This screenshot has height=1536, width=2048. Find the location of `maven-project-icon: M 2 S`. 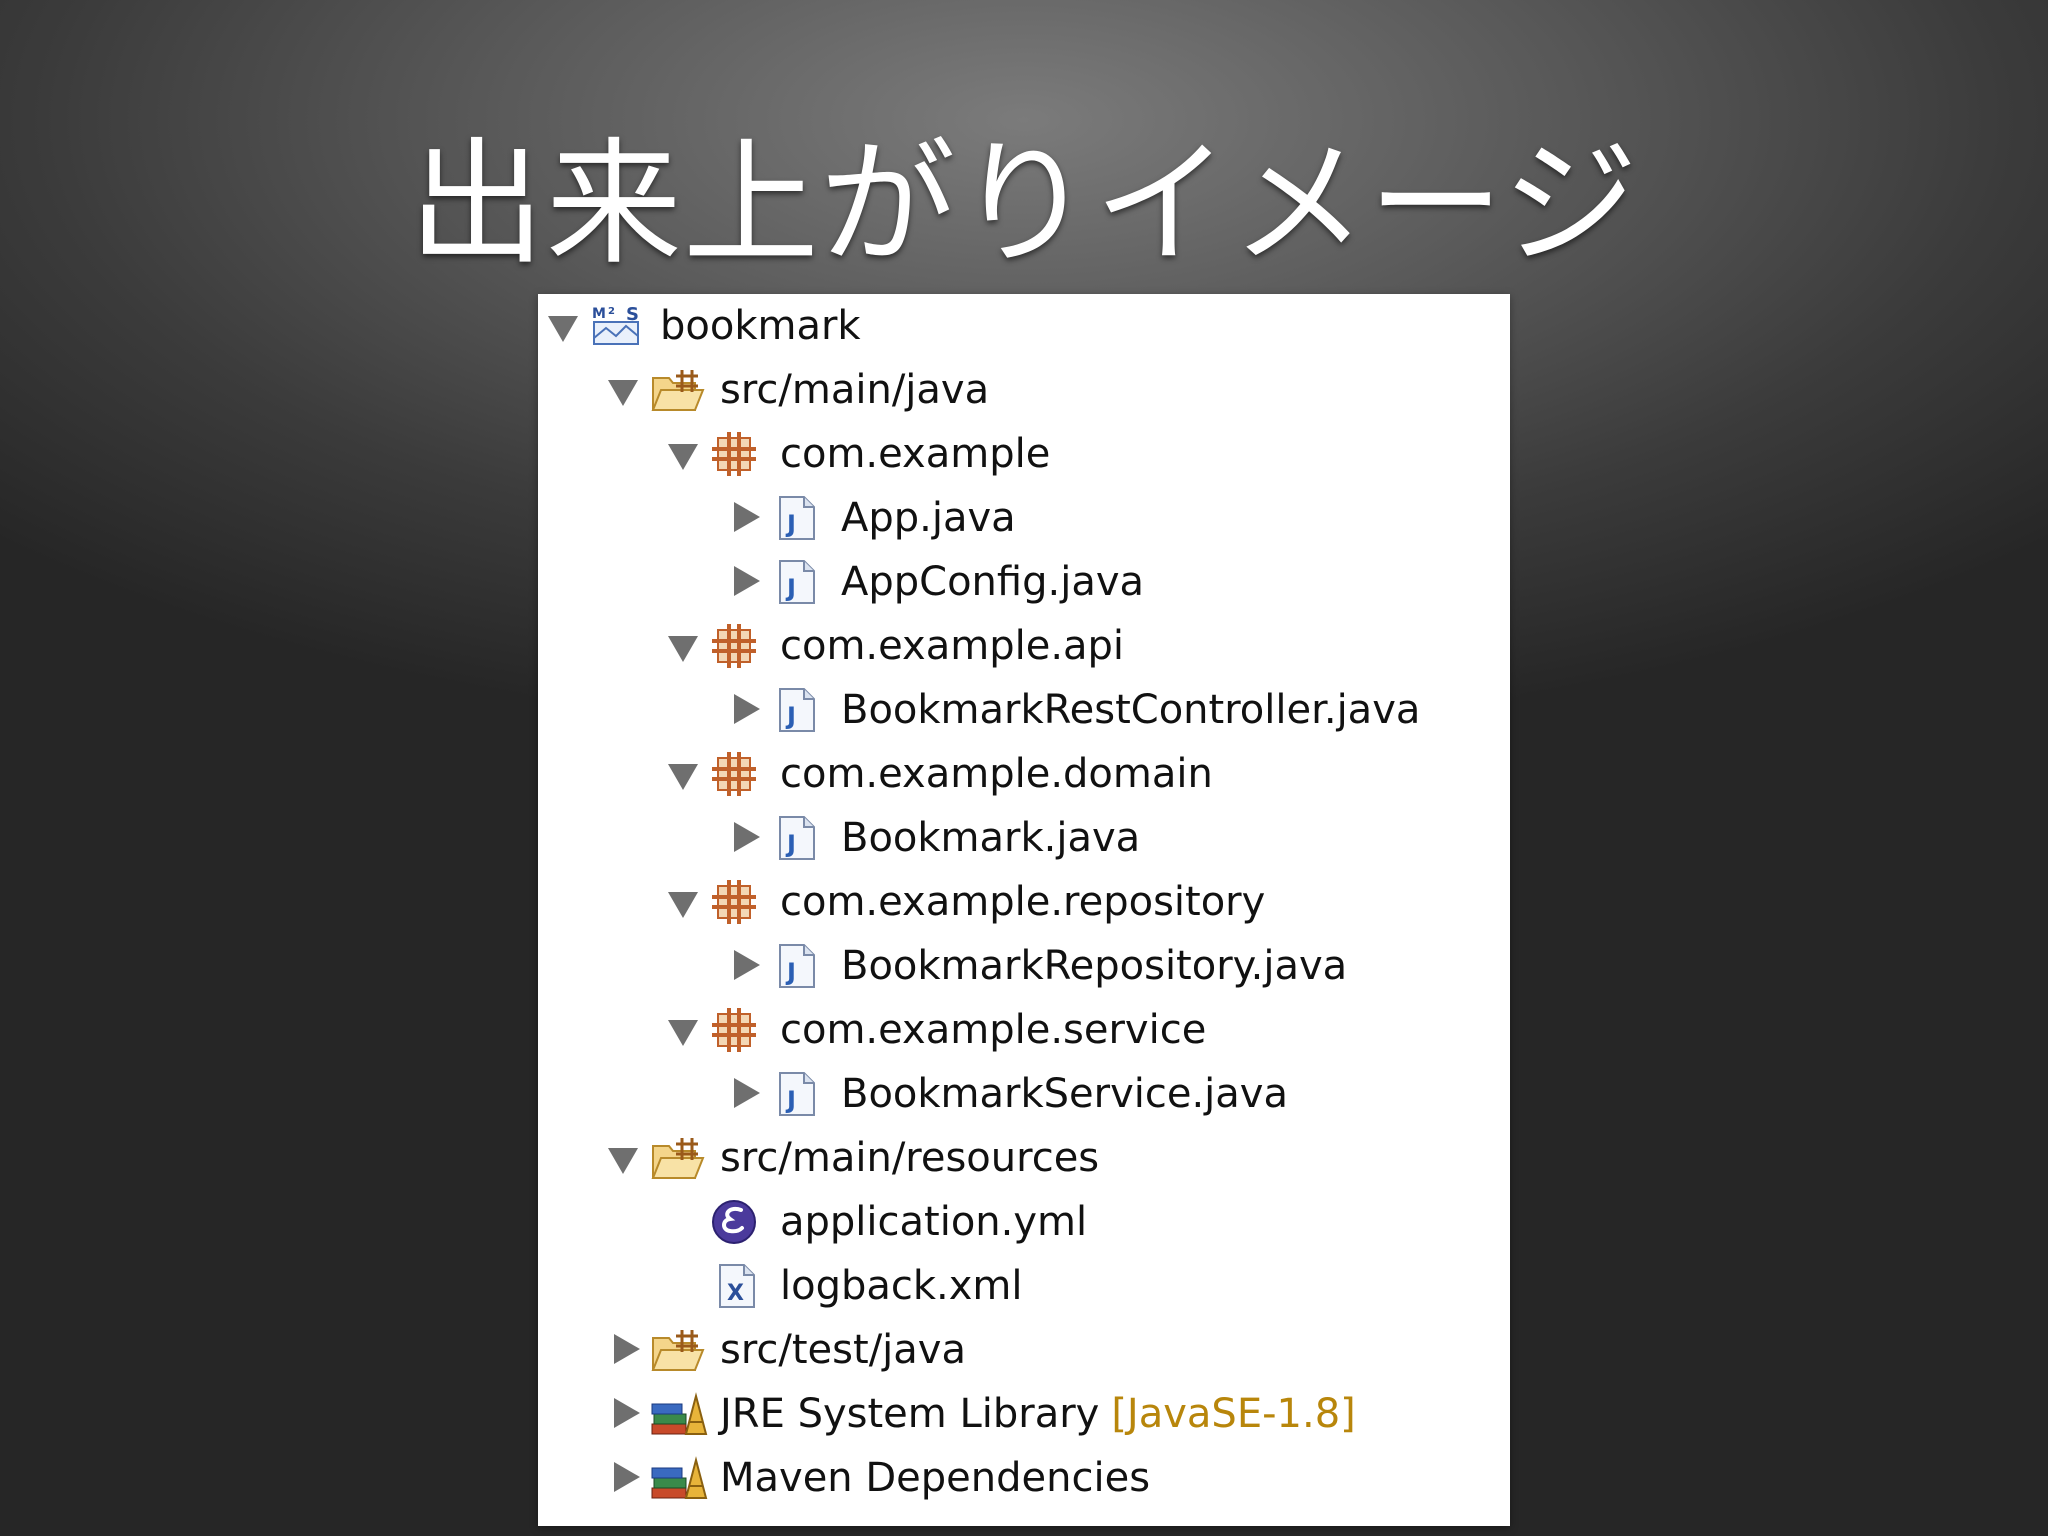

maven-project-icon: M 2 S is located at coordinates (614, 326).